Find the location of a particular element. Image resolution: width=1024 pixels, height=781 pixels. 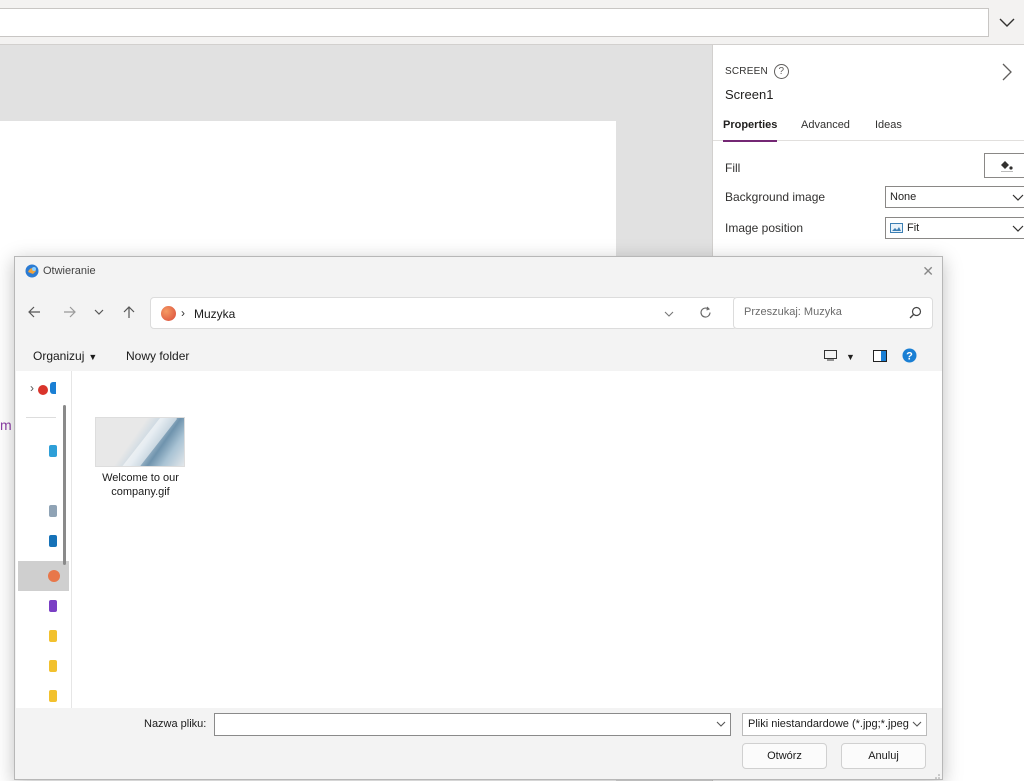

formula-bar is located at coordinates (512, 22).